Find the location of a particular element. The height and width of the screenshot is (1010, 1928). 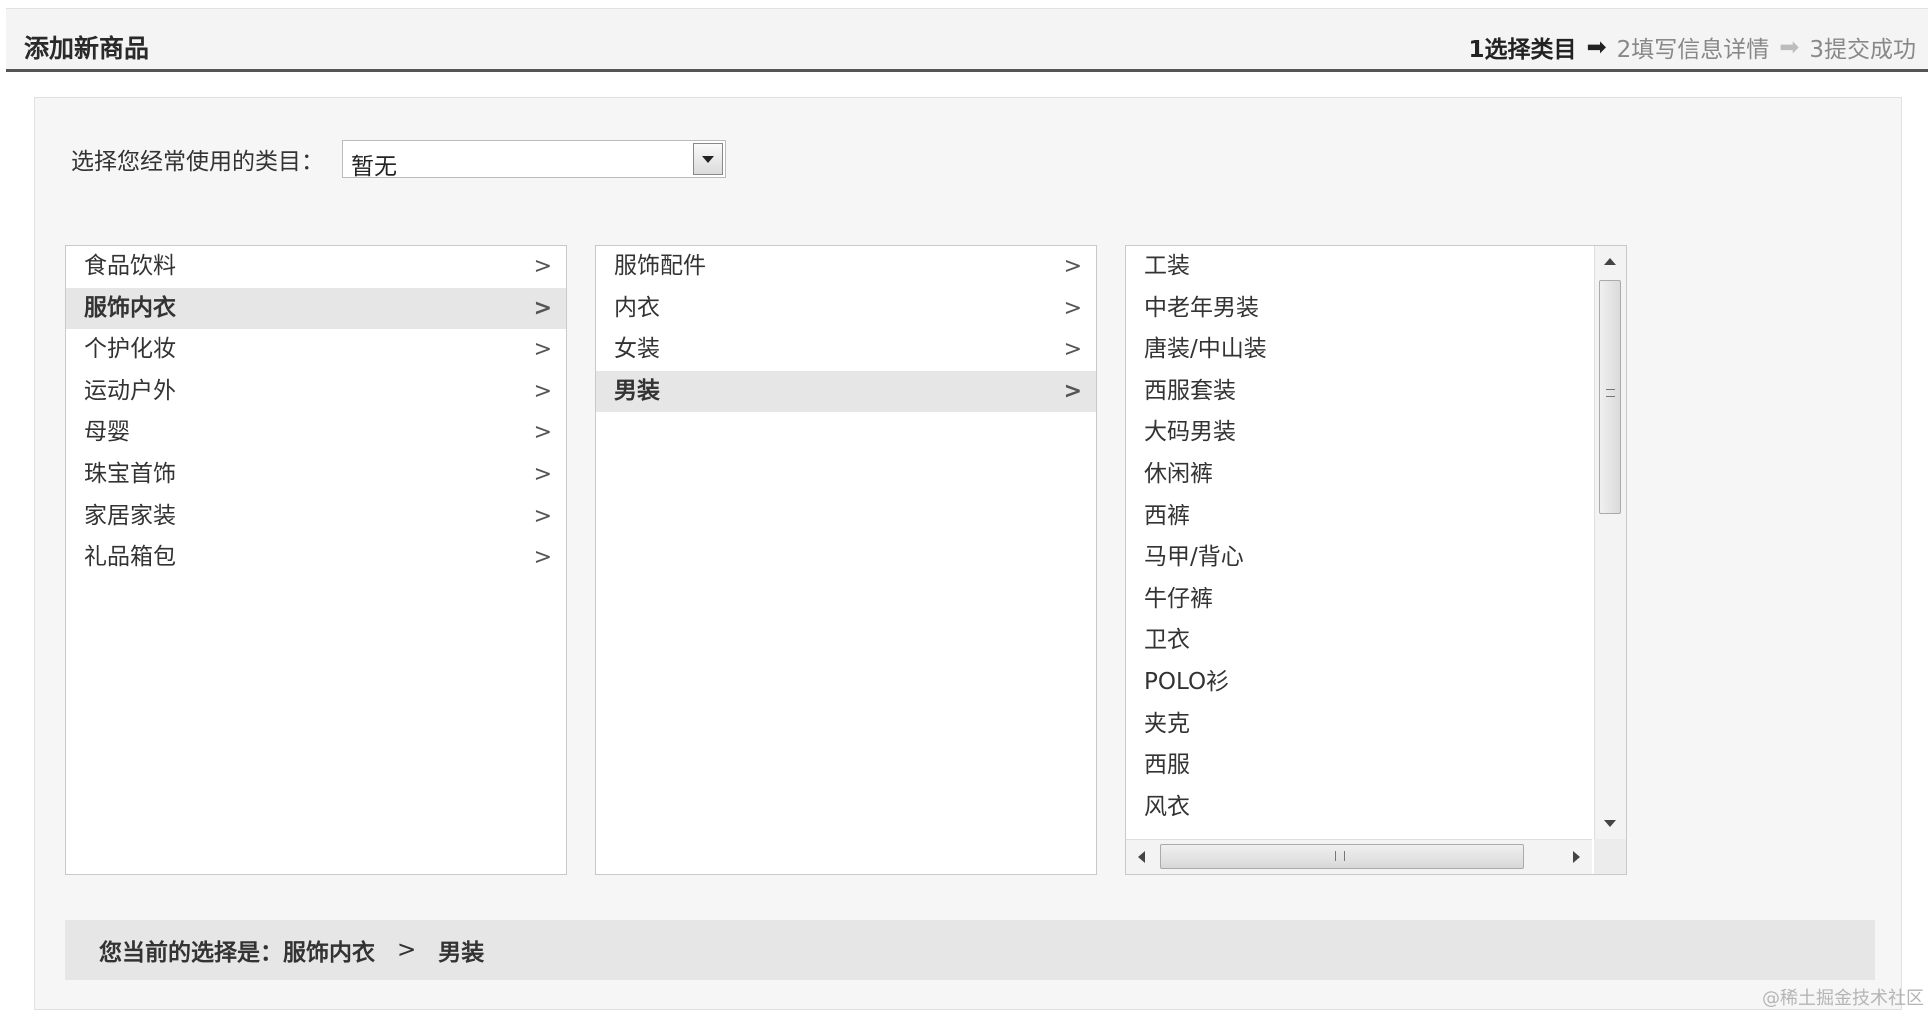

watermark: @稀土掘金技术社区 is located at coordinates (1843, 998).